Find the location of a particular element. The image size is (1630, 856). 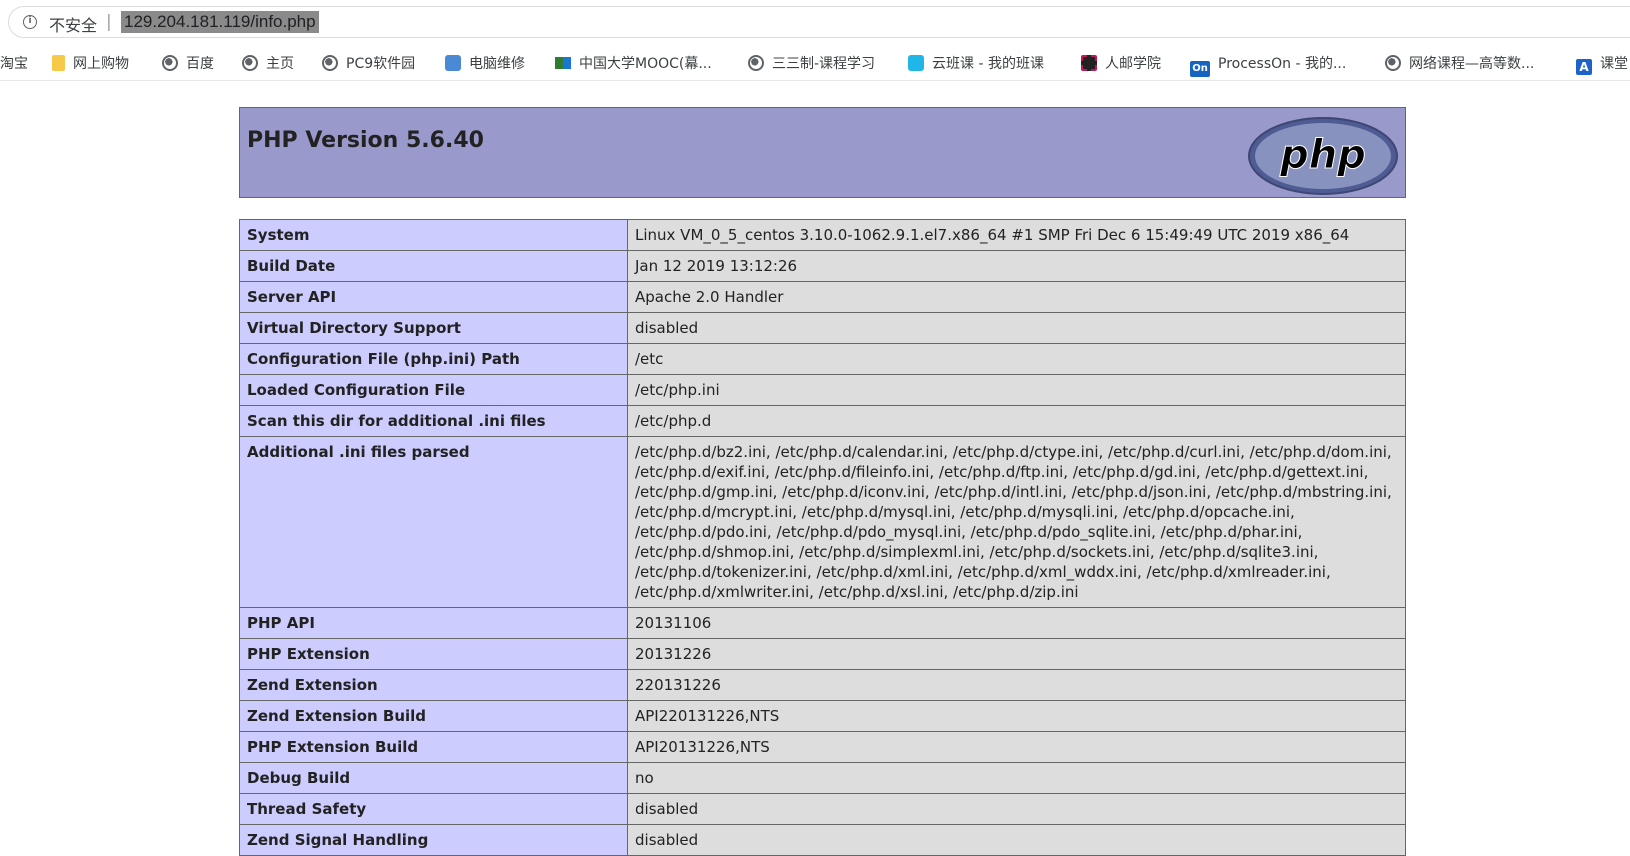

bookmark-item: 网上购物 is located at coordinates (90, 64).